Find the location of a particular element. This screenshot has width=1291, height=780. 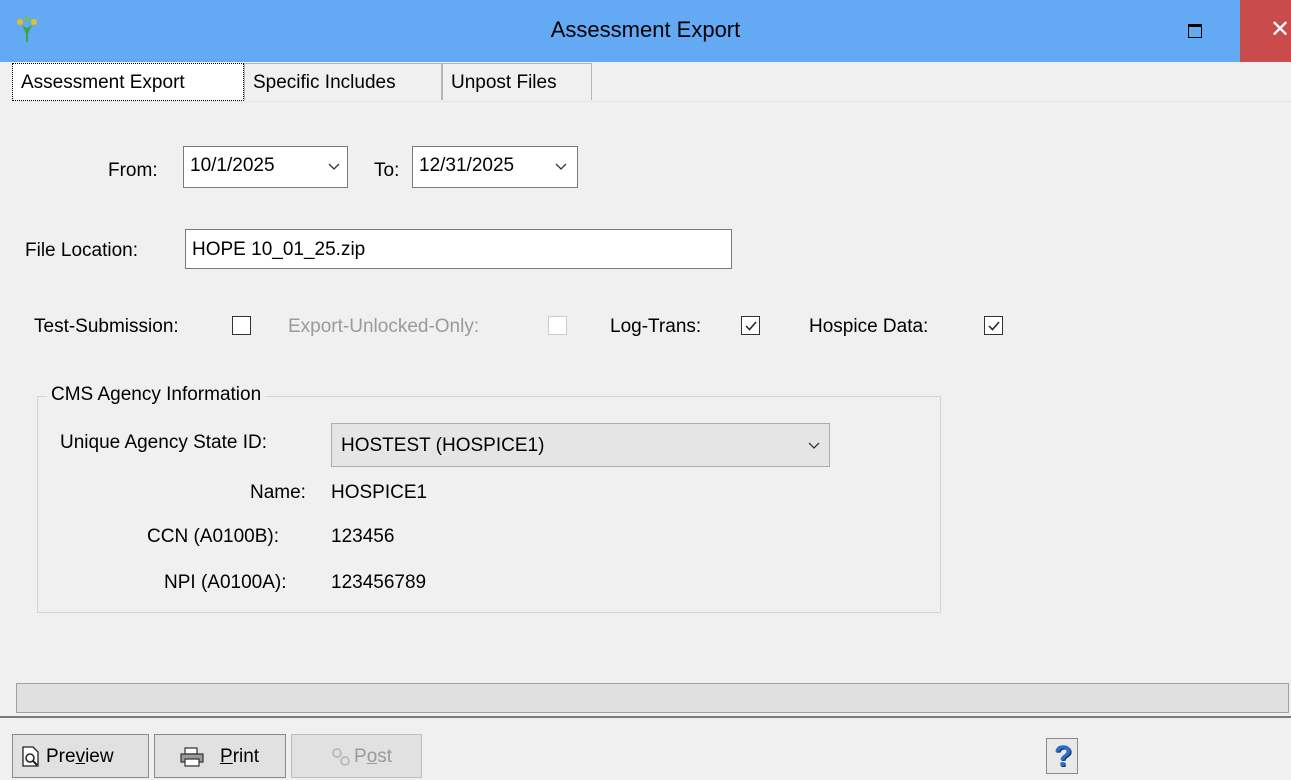

state-id-dropdown: HOSTEST (HOSPICE1) is located at coordinates (580, 445).